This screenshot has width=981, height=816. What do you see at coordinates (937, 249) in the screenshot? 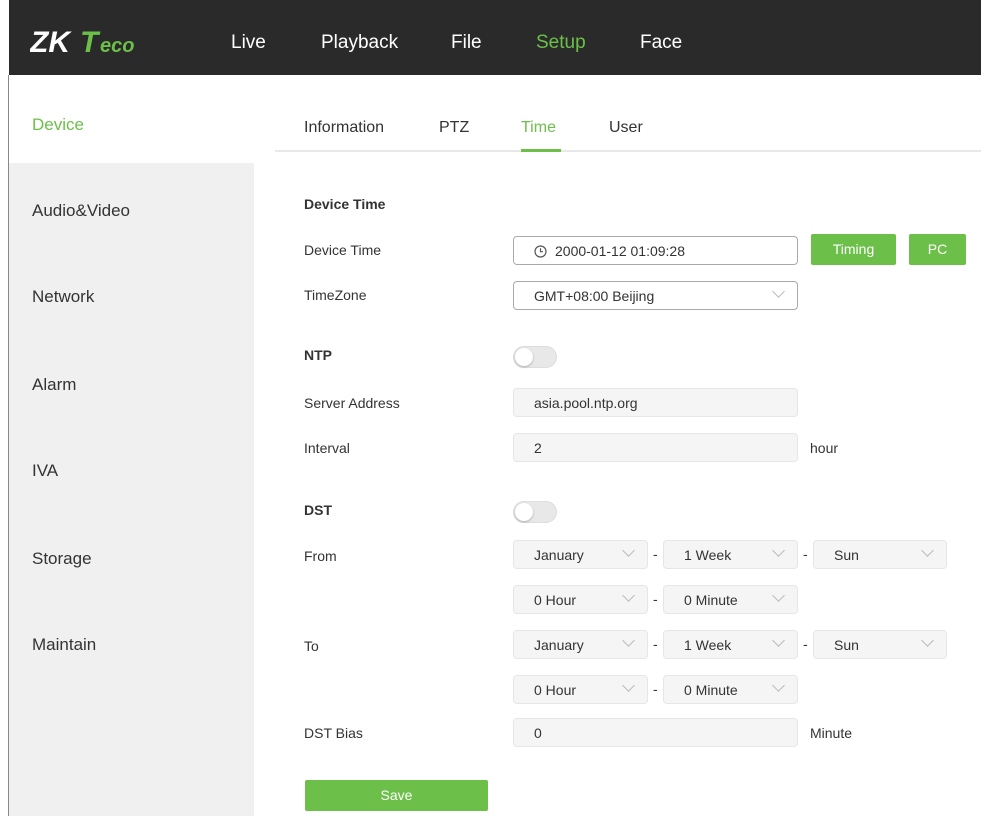
I see `pc-button: PC` at bounding box center [937, 249].